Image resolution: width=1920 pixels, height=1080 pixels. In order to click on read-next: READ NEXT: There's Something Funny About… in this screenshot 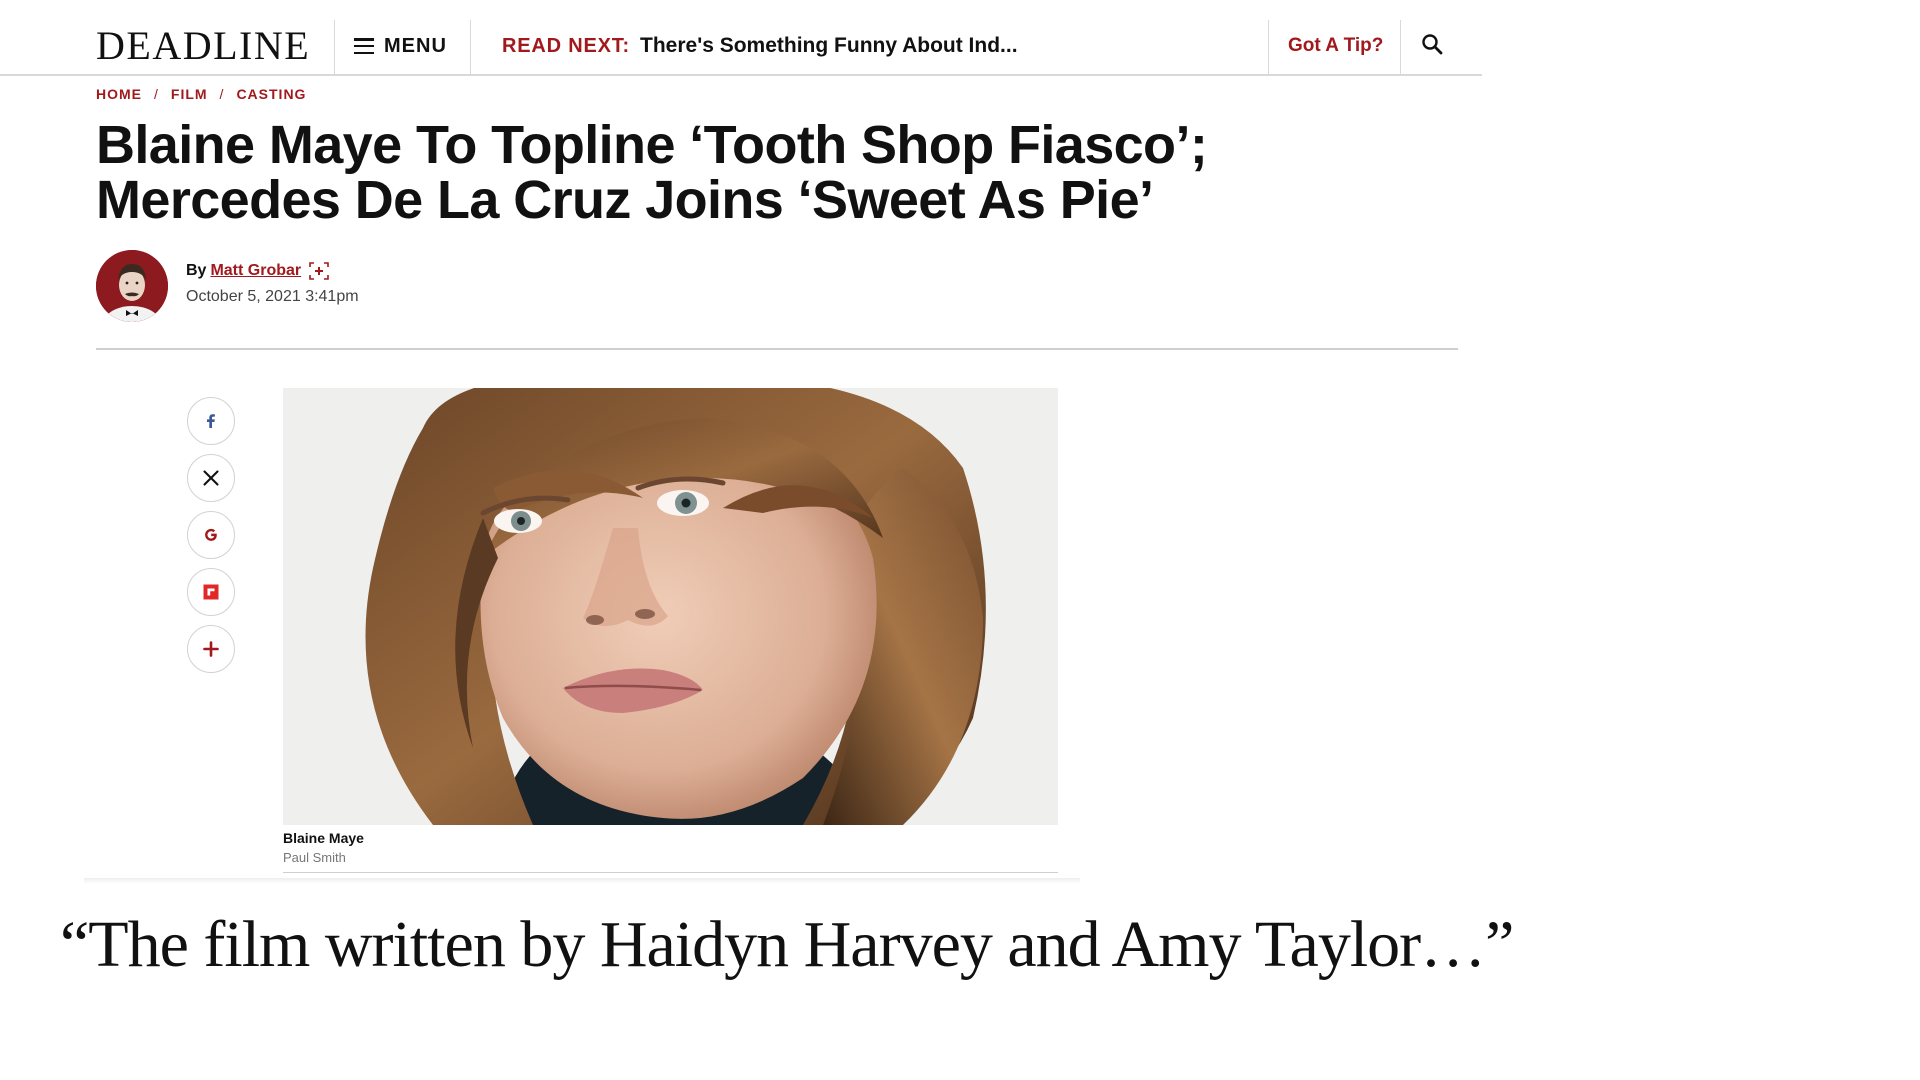, I will do `click(760, 46)`.